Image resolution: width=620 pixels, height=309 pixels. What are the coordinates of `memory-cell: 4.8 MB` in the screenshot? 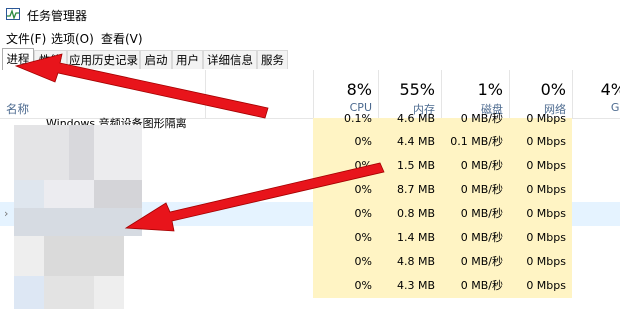 It's located at (409, 262).